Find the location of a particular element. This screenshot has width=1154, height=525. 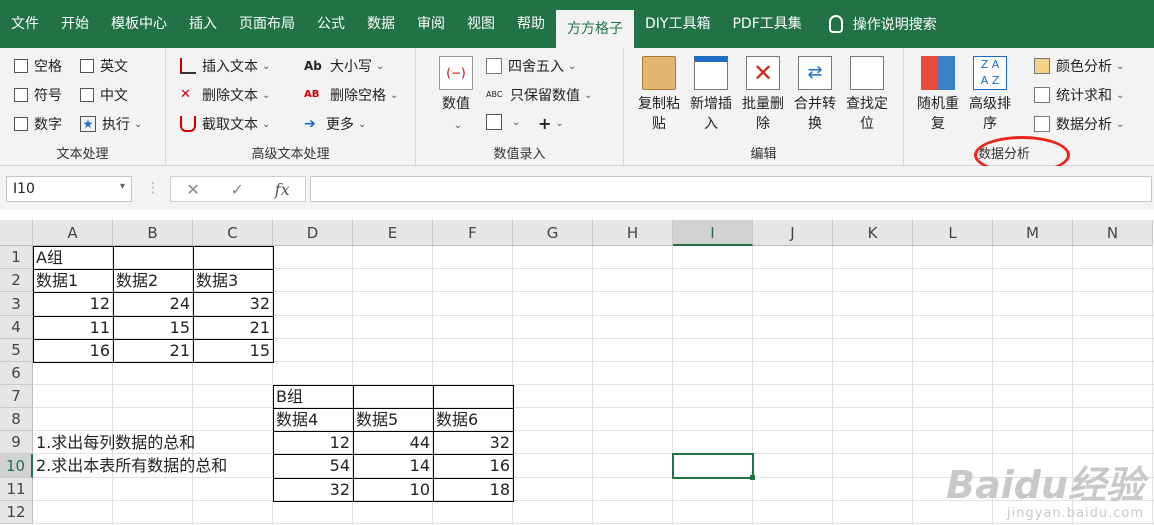

checkbox-symbol: 符号 is located at coordinates (38, 95).